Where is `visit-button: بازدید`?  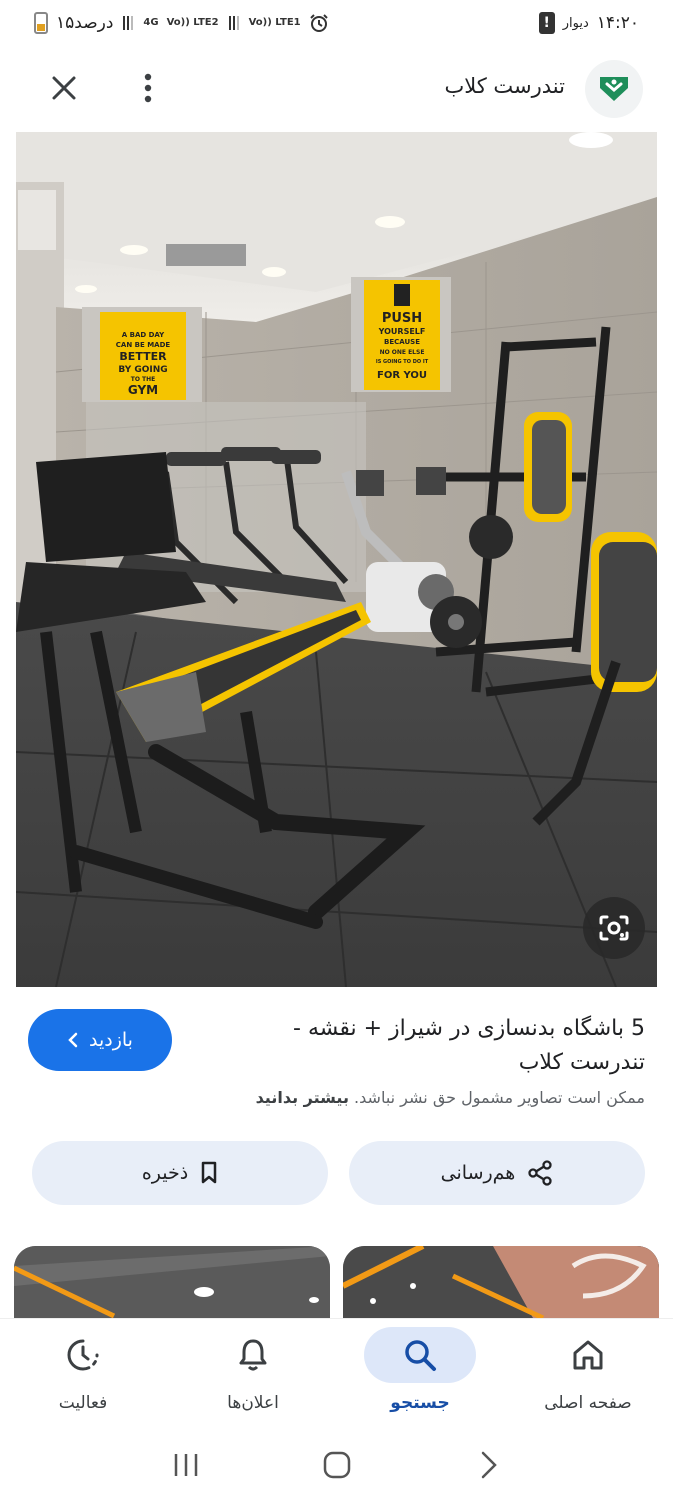
visit-button: بازدید is located at coordinates (100, 1040).